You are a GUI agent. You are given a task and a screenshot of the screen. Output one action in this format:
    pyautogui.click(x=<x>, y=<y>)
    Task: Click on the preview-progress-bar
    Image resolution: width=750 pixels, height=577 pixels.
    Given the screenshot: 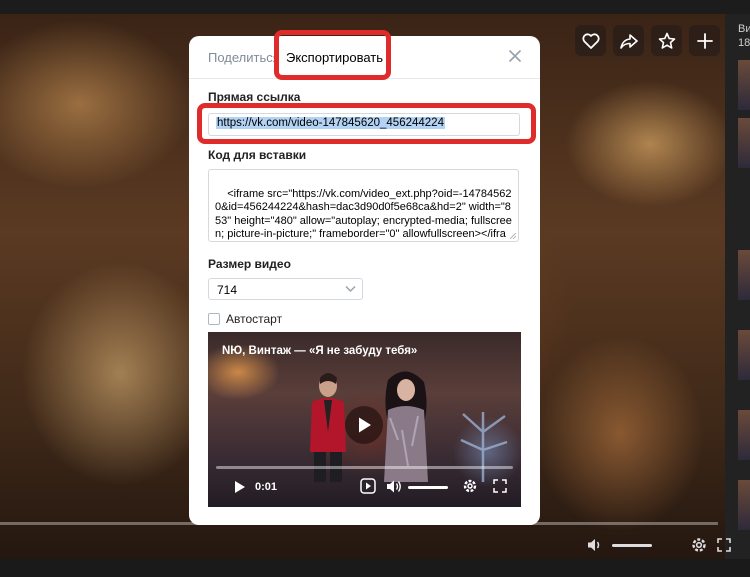 What is the action you would take?
    pyautogui.click(x=364, y=467)
    